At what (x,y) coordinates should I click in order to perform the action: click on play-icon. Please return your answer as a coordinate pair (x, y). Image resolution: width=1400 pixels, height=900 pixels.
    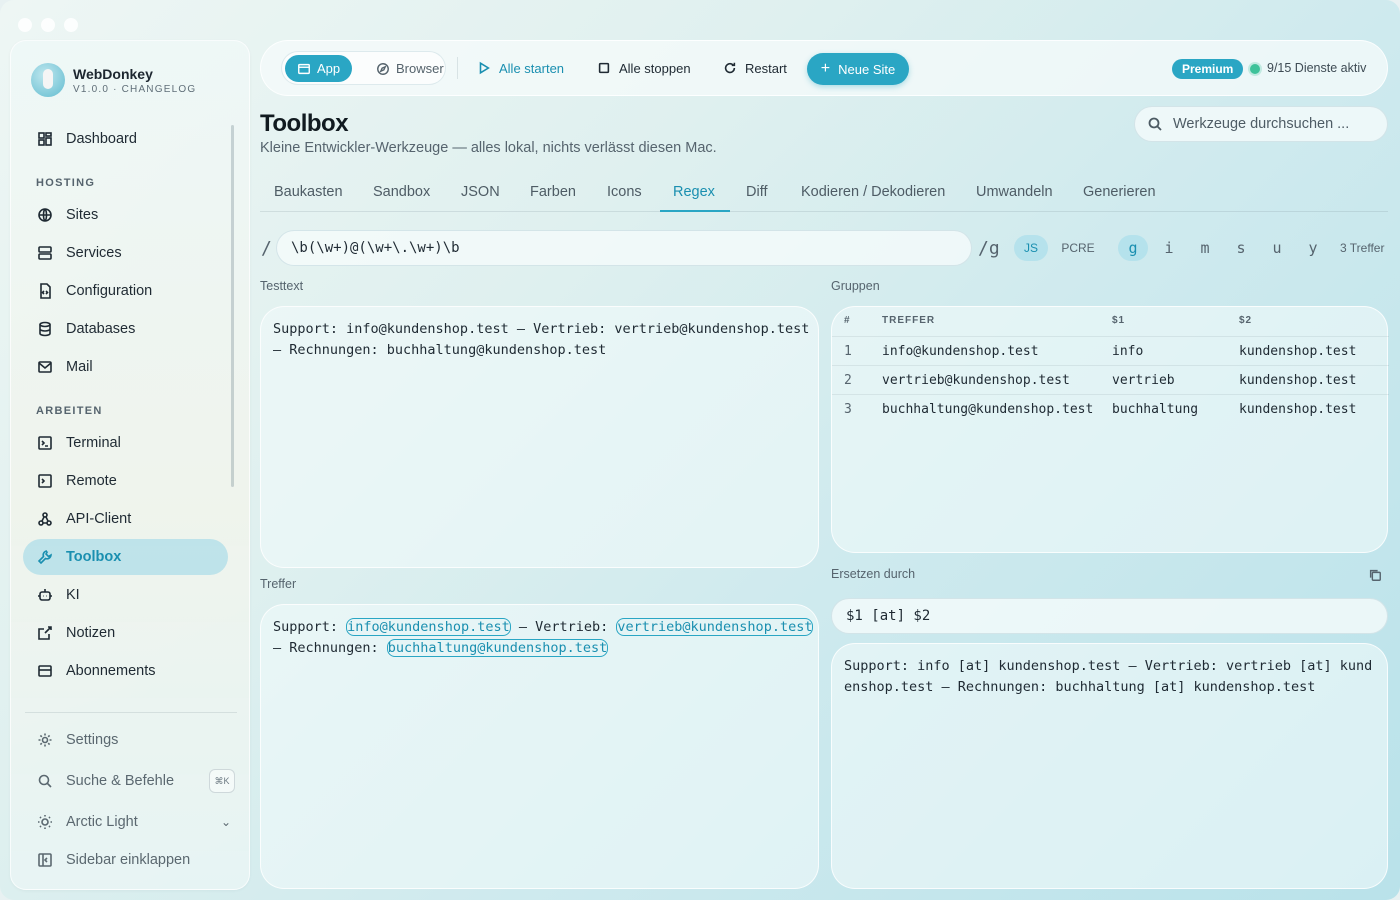
    Looking at the image, I should click on (484, 68).